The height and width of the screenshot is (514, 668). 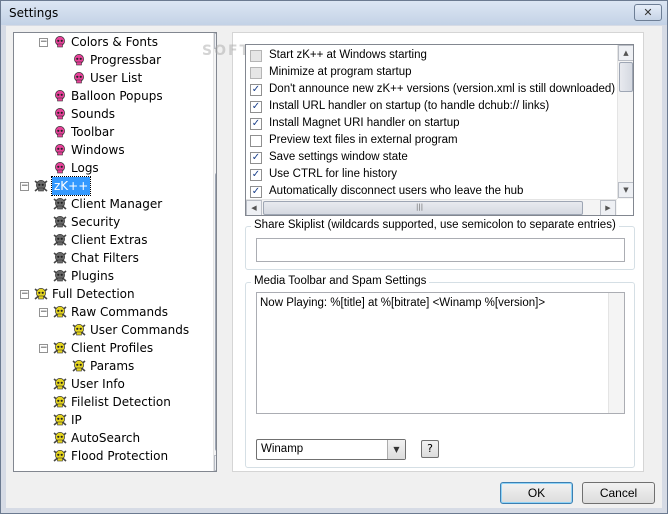 I want to click on tree-item-label: Toolbar, so click(x=93, y=132).